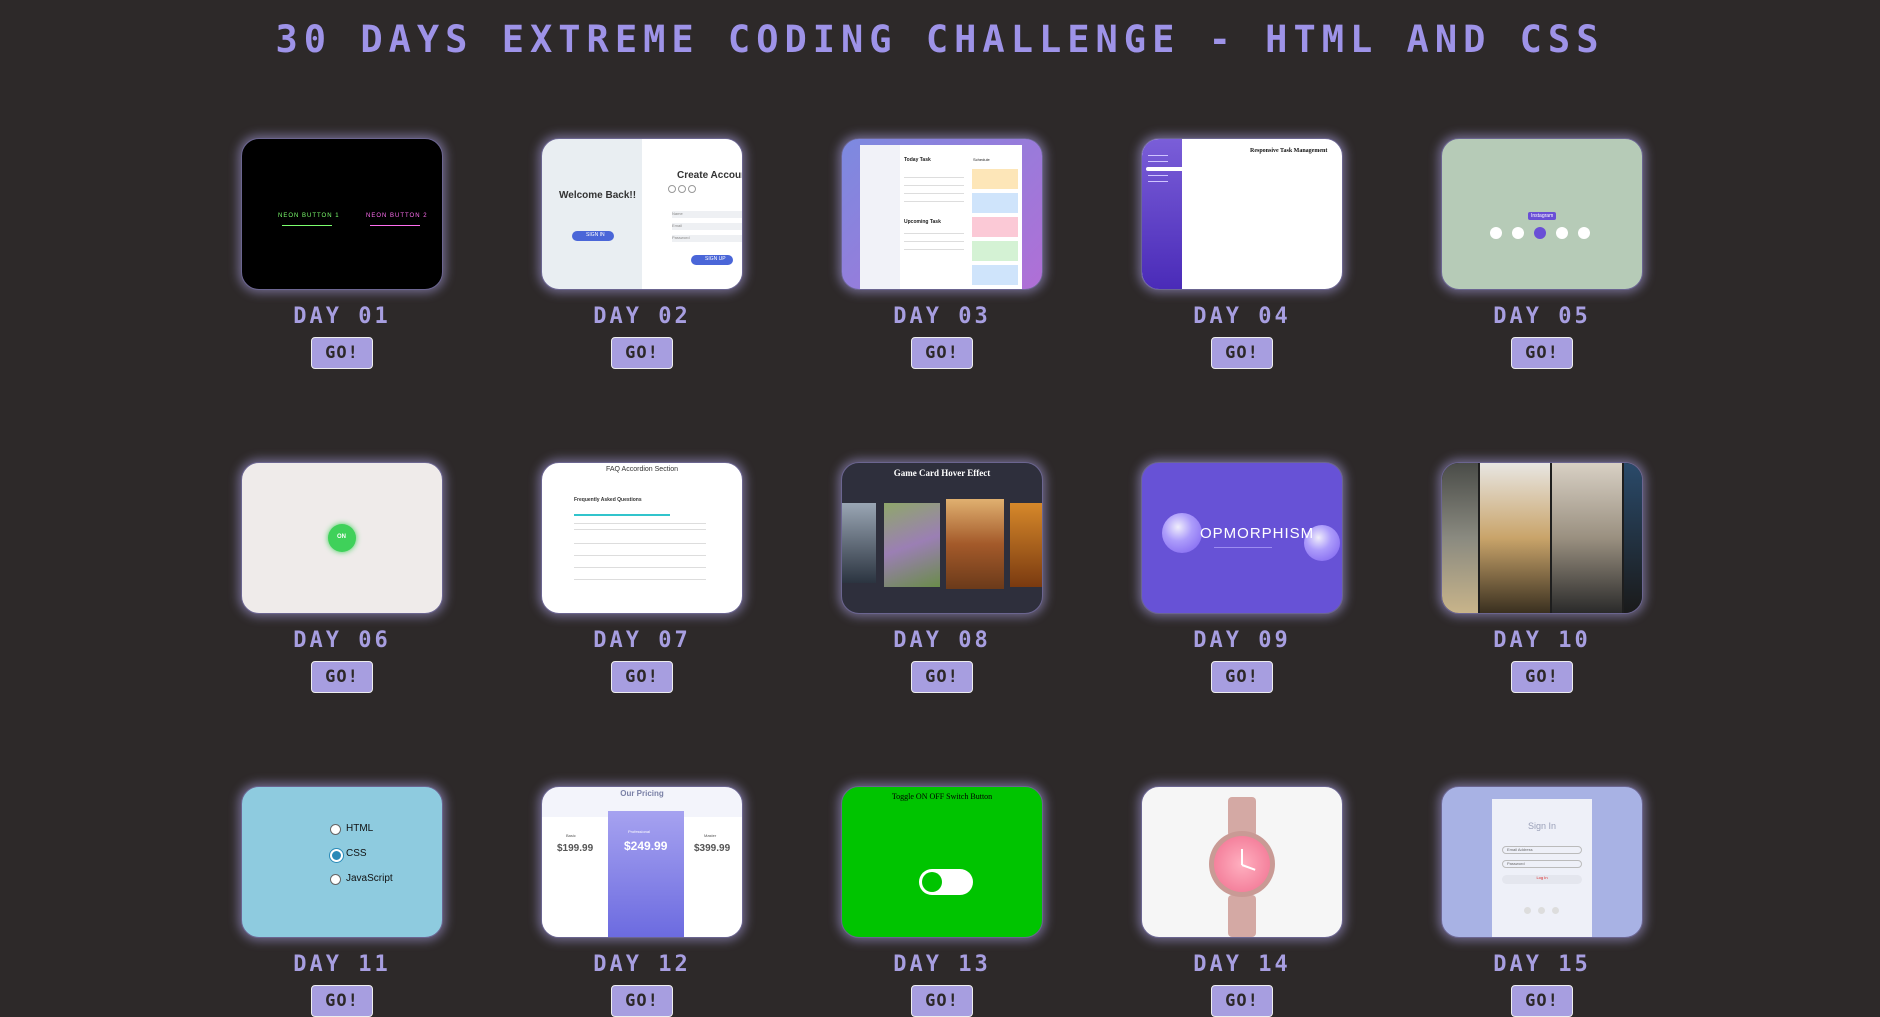  I want to click on faq-open-item, so click(622, 515).